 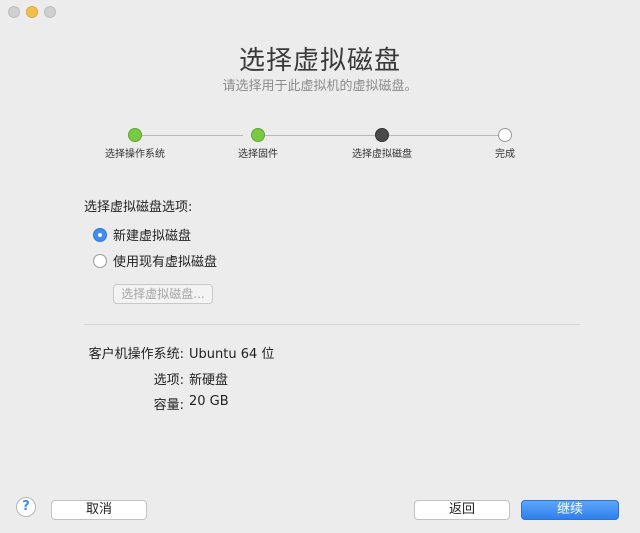 I want to click on summary-os-value: Ubuntu 64 位, so click(x=232, y=354).